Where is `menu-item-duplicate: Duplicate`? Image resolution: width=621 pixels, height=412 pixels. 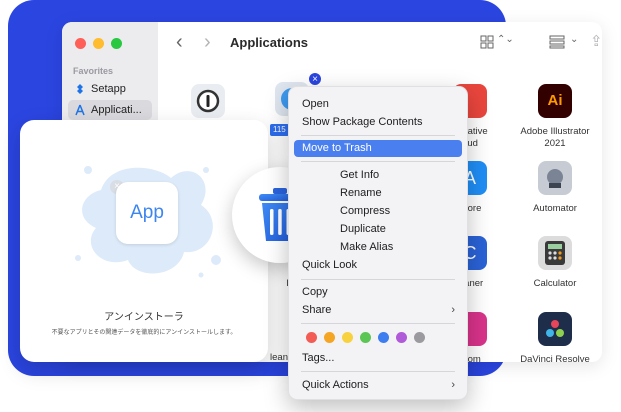
menu-item-duplicate: Duplicate is located at coordinates (378, 229).